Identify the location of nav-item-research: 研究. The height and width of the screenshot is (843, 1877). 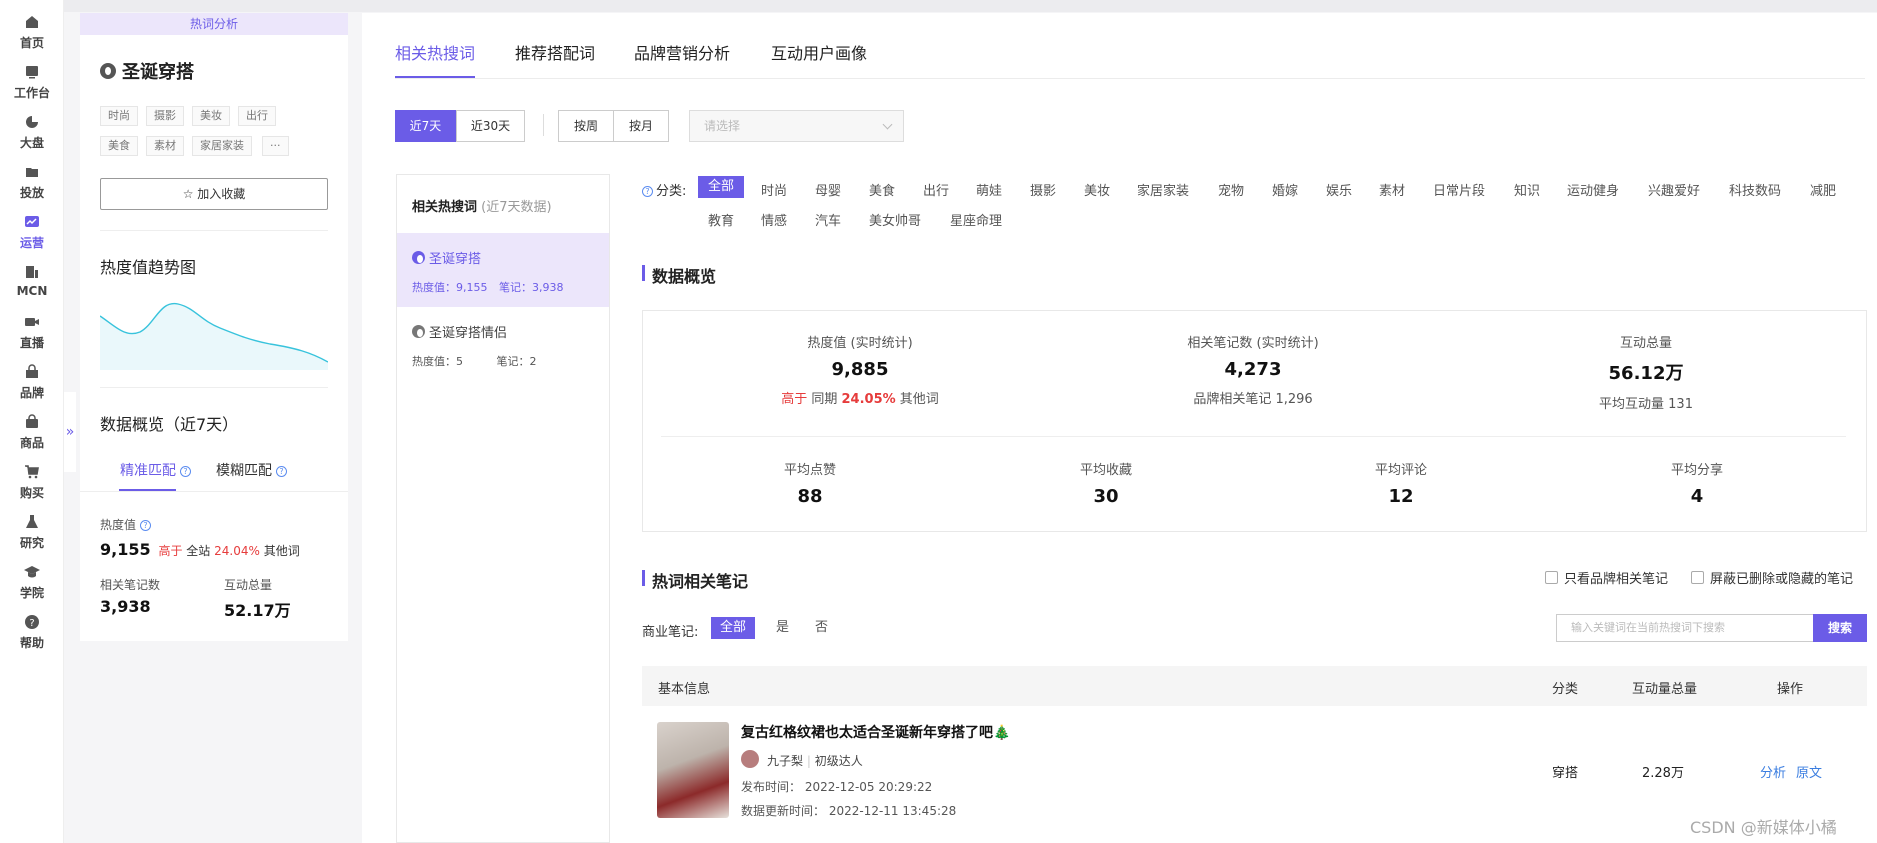
(32, 540).